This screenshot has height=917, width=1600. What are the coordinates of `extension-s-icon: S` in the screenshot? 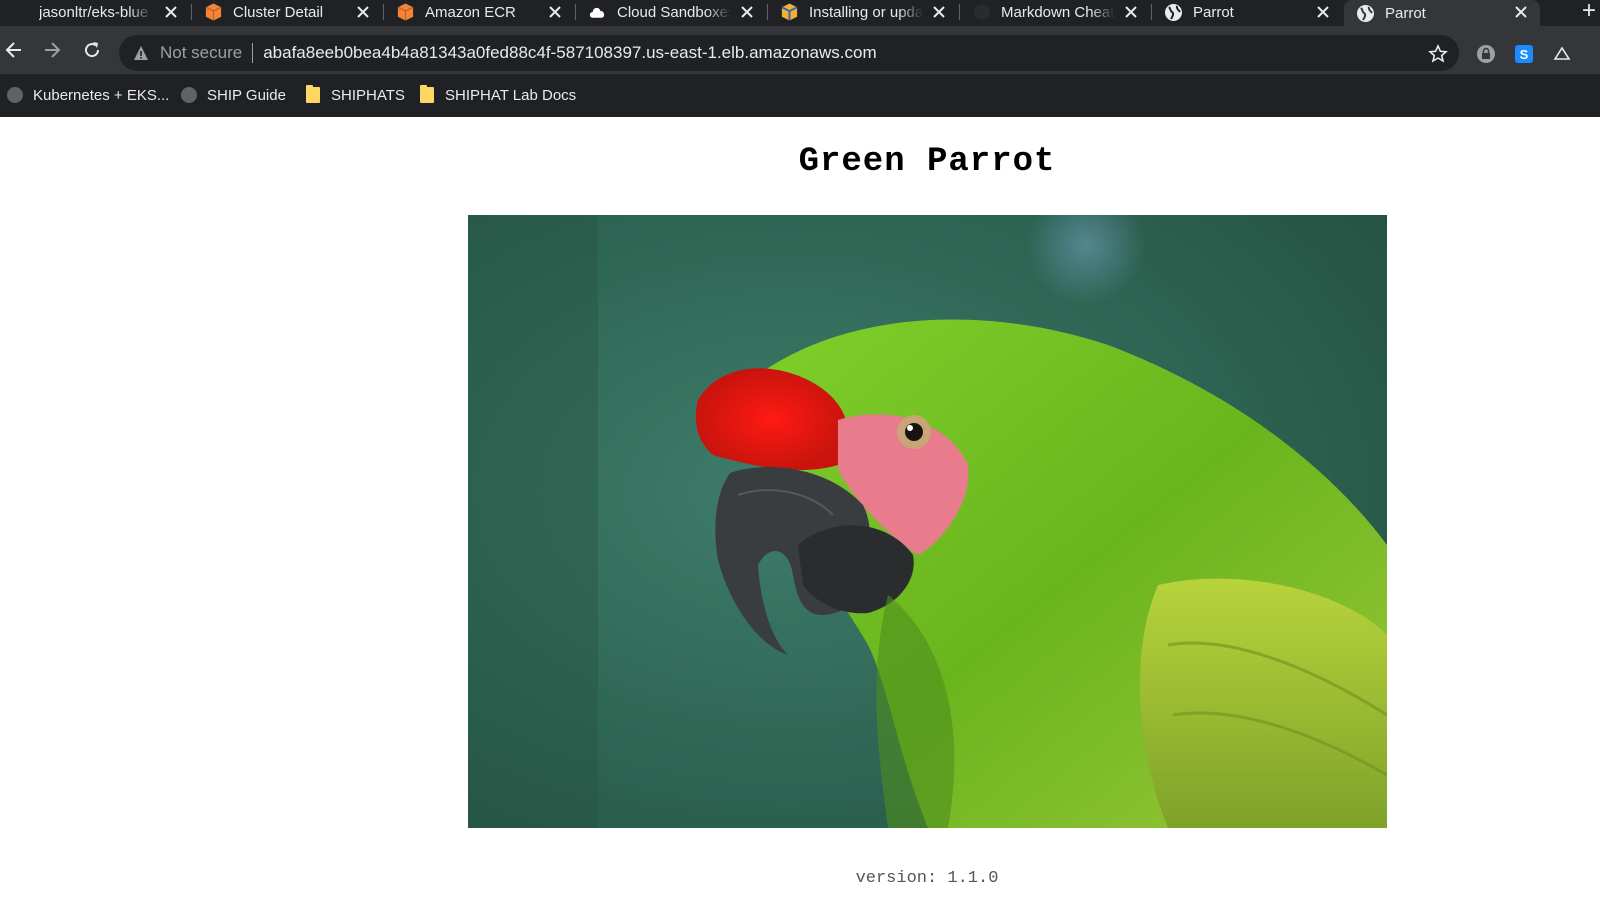 It's located at (1524, 54).